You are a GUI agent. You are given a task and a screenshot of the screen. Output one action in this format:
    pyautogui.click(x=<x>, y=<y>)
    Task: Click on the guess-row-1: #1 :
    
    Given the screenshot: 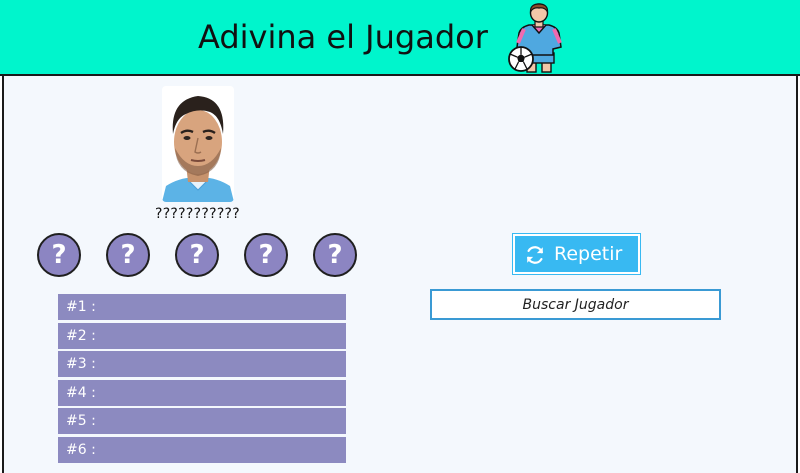 What is the action you would take?
    pyautogui.click(x=202, y=307)
    